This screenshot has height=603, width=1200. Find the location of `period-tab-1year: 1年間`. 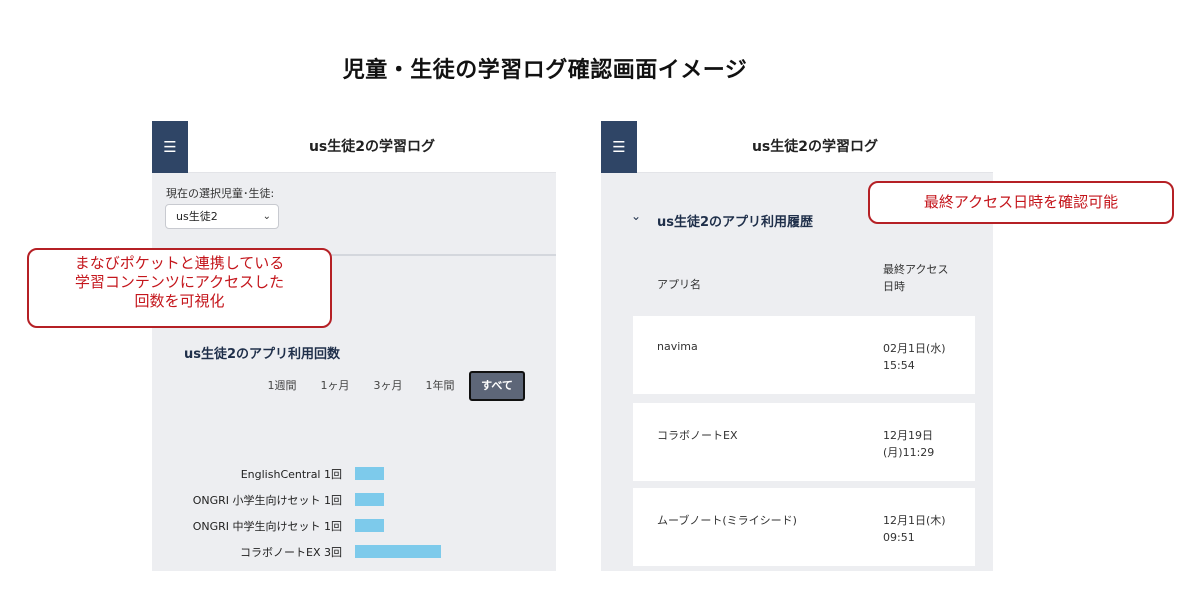

period-tab-1year: 1年間 is located at coordinates (440, 386).